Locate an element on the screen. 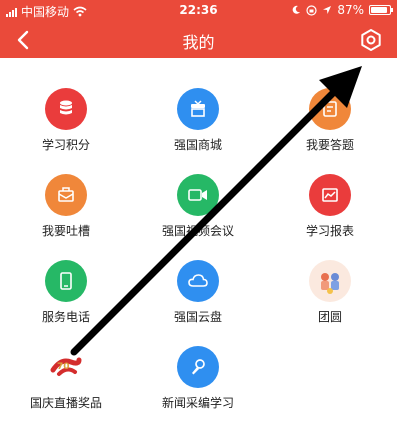 The height and width of the screenshot is (432, 397). menu-item-service-phone: 服务电话 is located at coordinates (66, 277).